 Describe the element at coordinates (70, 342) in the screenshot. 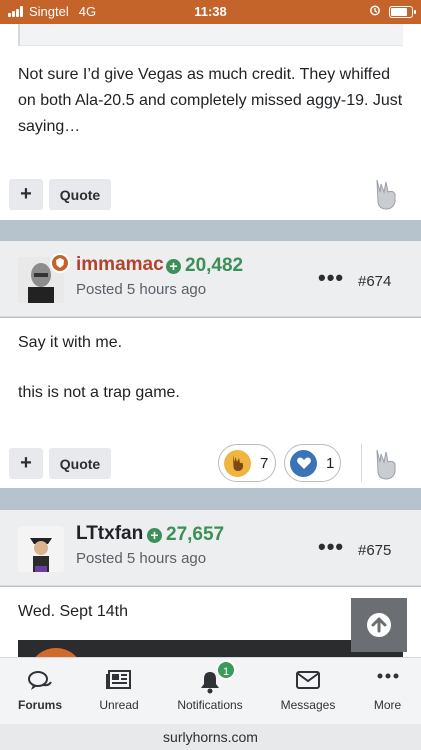

I see `post-body-line: Say it with me.` at that location.